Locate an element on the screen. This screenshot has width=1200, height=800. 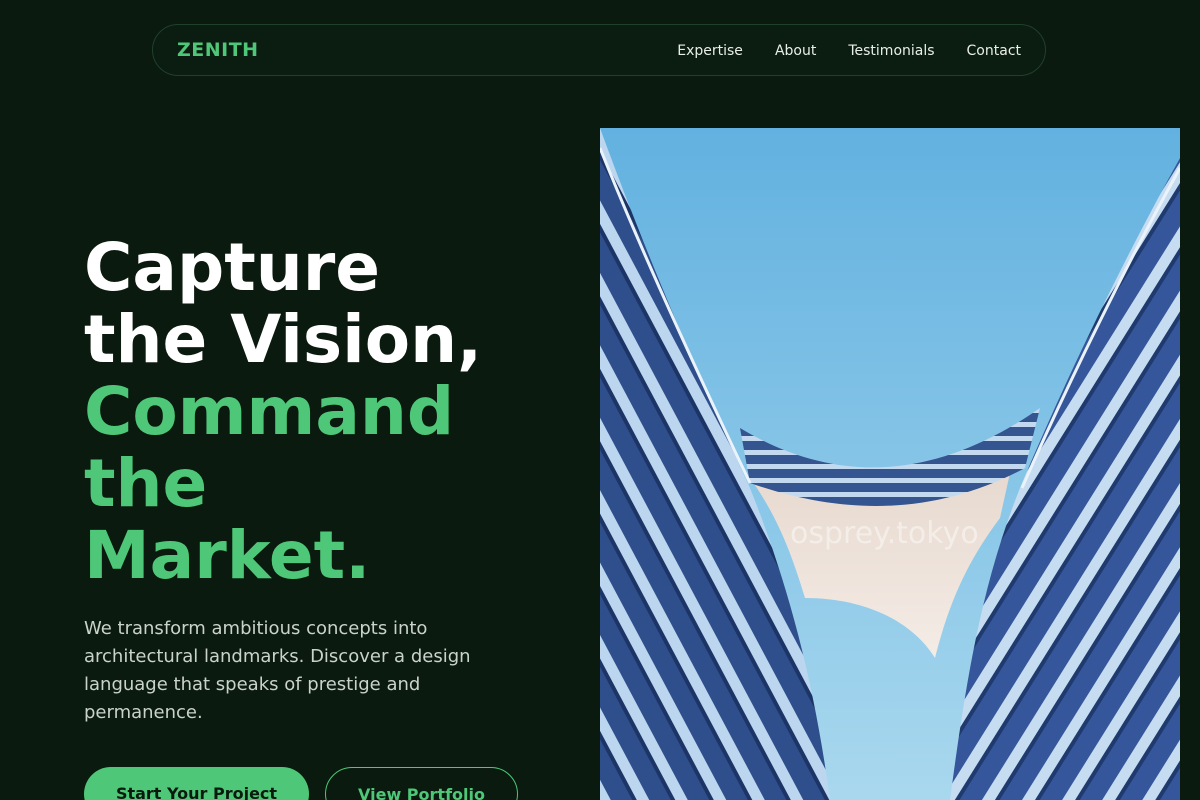
headline-accent-line: Market. is located at coordinates (227, 555).